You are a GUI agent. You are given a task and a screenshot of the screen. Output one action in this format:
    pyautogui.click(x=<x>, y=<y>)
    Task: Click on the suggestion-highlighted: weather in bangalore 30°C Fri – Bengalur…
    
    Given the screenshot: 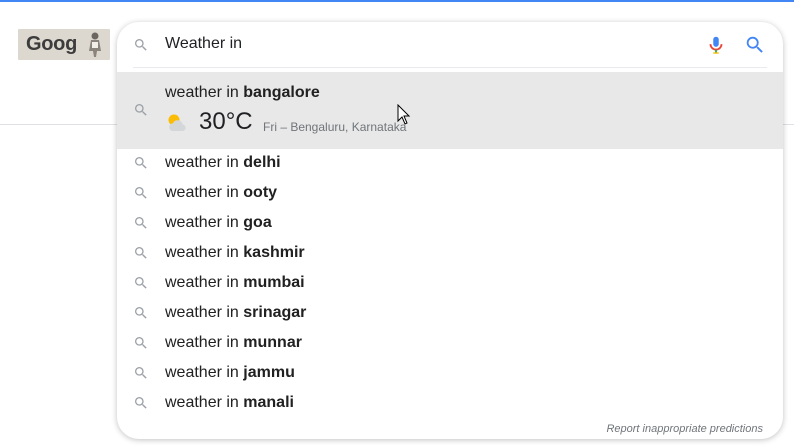 What is the action you would take?
    pyautogui.click(x=450, y=110)
    